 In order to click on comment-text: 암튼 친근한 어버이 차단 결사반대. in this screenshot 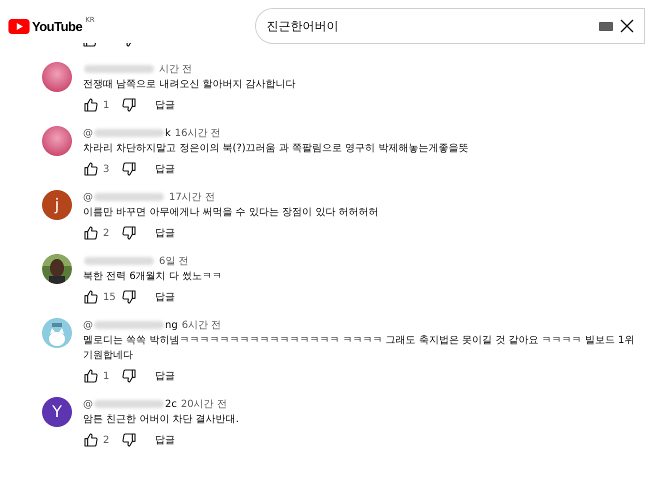, I will do `click(161, 420)`.